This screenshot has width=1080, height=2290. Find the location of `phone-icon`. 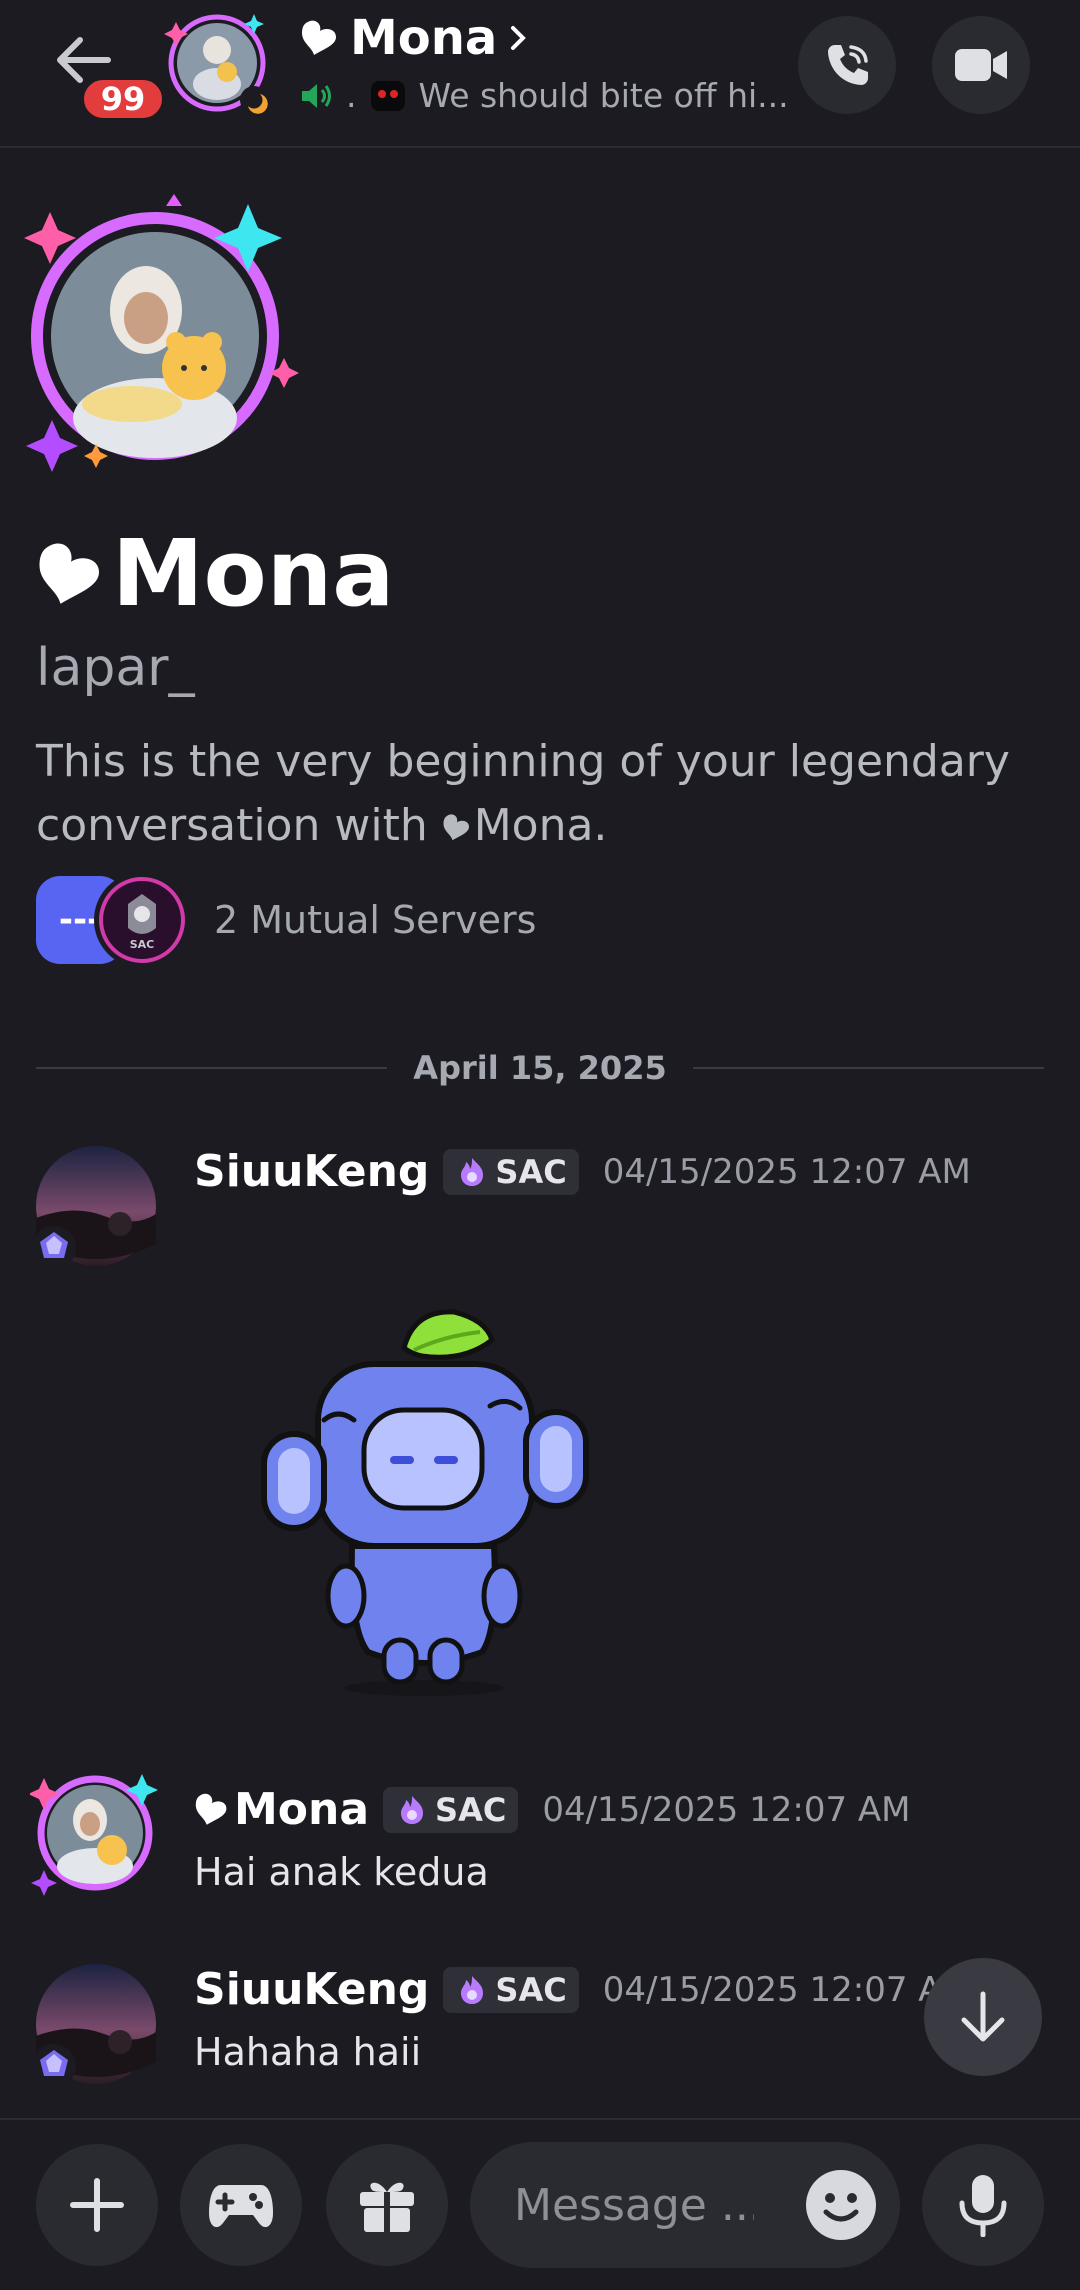

phone-icon is located at coordinates (848, 65).